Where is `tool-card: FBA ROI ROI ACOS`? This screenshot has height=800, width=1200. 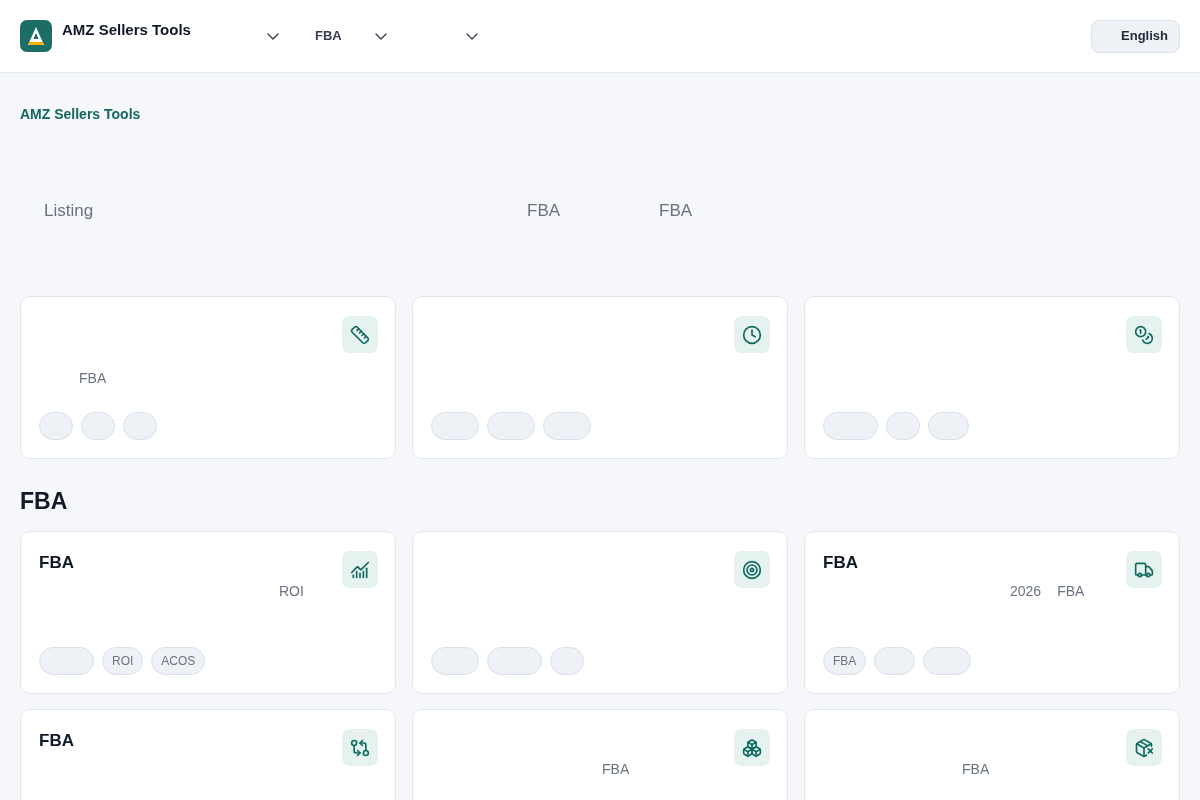 tool-card: FBA ROI ROI ACOS is located at coordinates (208, 612).